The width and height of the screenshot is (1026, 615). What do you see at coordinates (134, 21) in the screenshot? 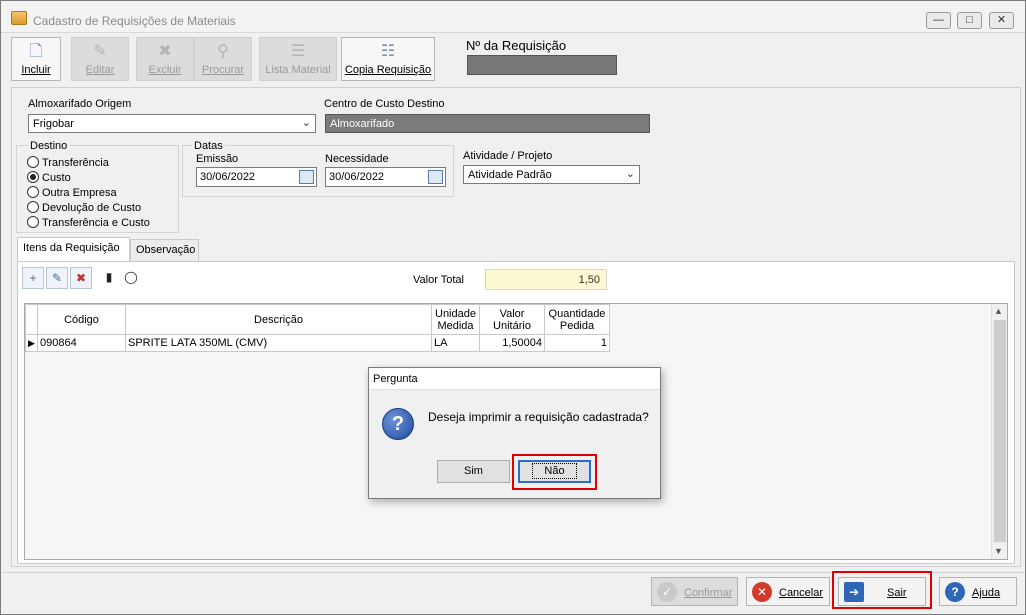
I see `window-title: Cadastro de Requisições de Materiais` at bounding box center [134, 21].